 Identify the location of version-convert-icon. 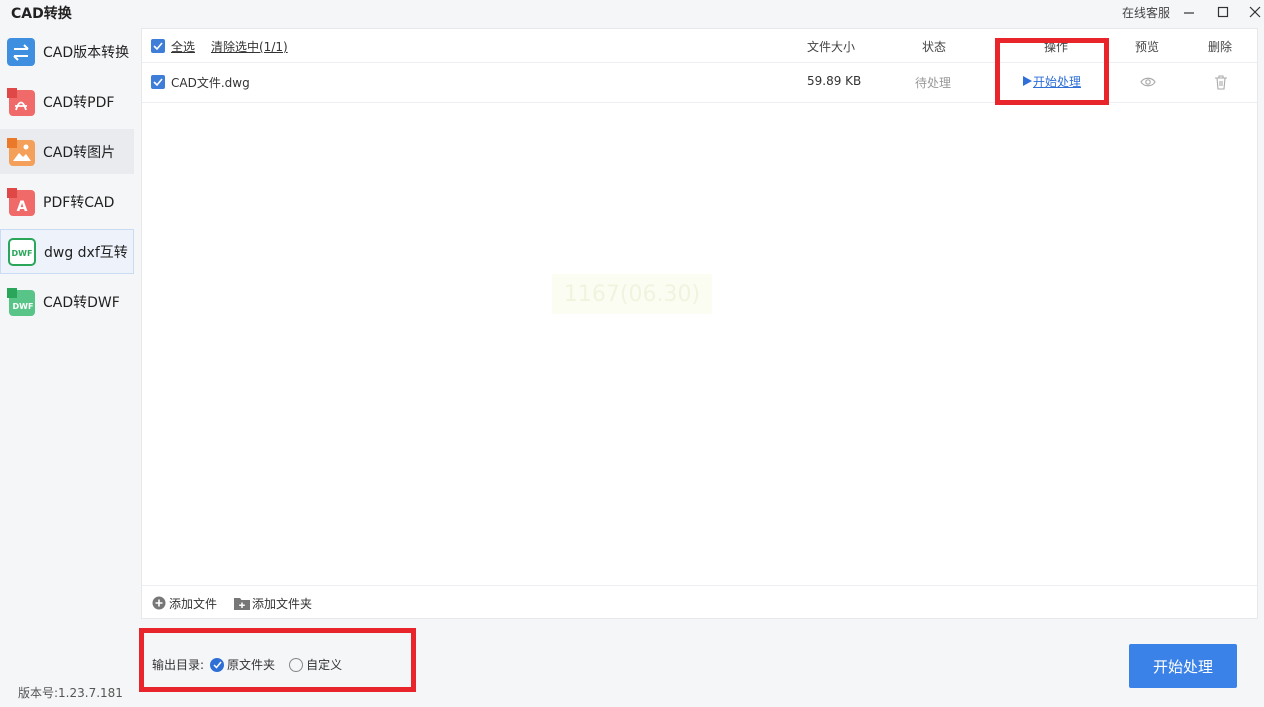
(21, 51).